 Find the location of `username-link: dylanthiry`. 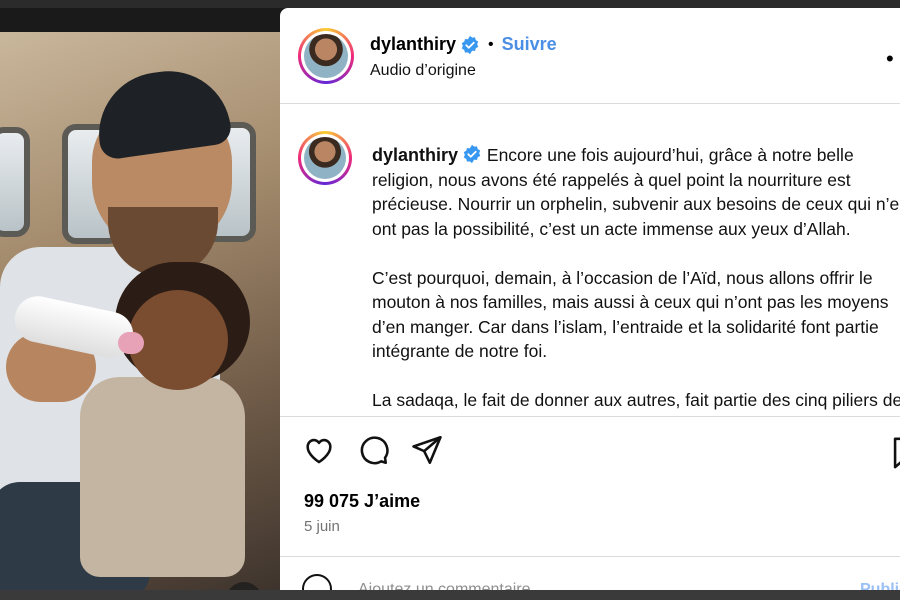

username-link: dylanthiry is located at coordinates (413, 44).